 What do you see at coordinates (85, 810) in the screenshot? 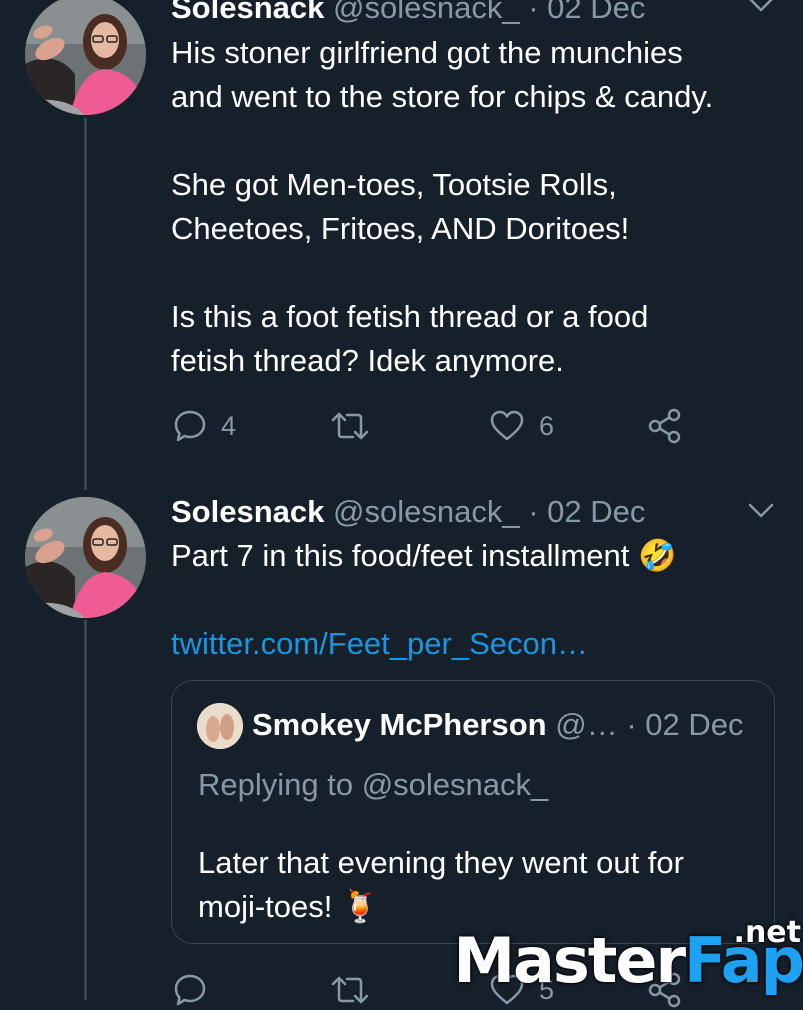
I see `thread-line-bottom` at bounding box center [85, 810].